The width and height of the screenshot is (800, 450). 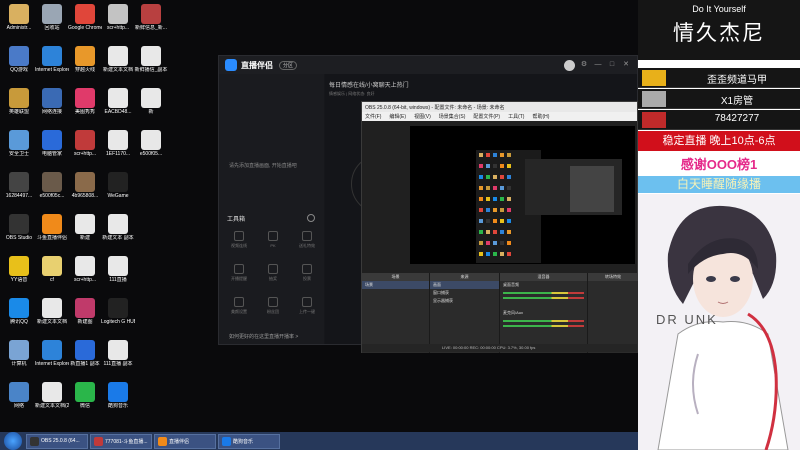 What do you see at coordinates (569, 65) in the screenshot?
I see `avatar` at bounding box center [569, 65].